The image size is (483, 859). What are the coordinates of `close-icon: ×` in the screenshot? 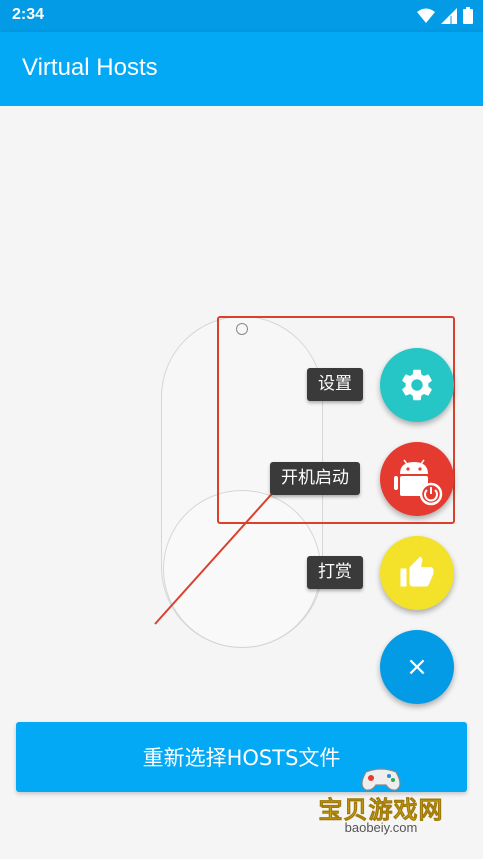 It's located at (417, 667).